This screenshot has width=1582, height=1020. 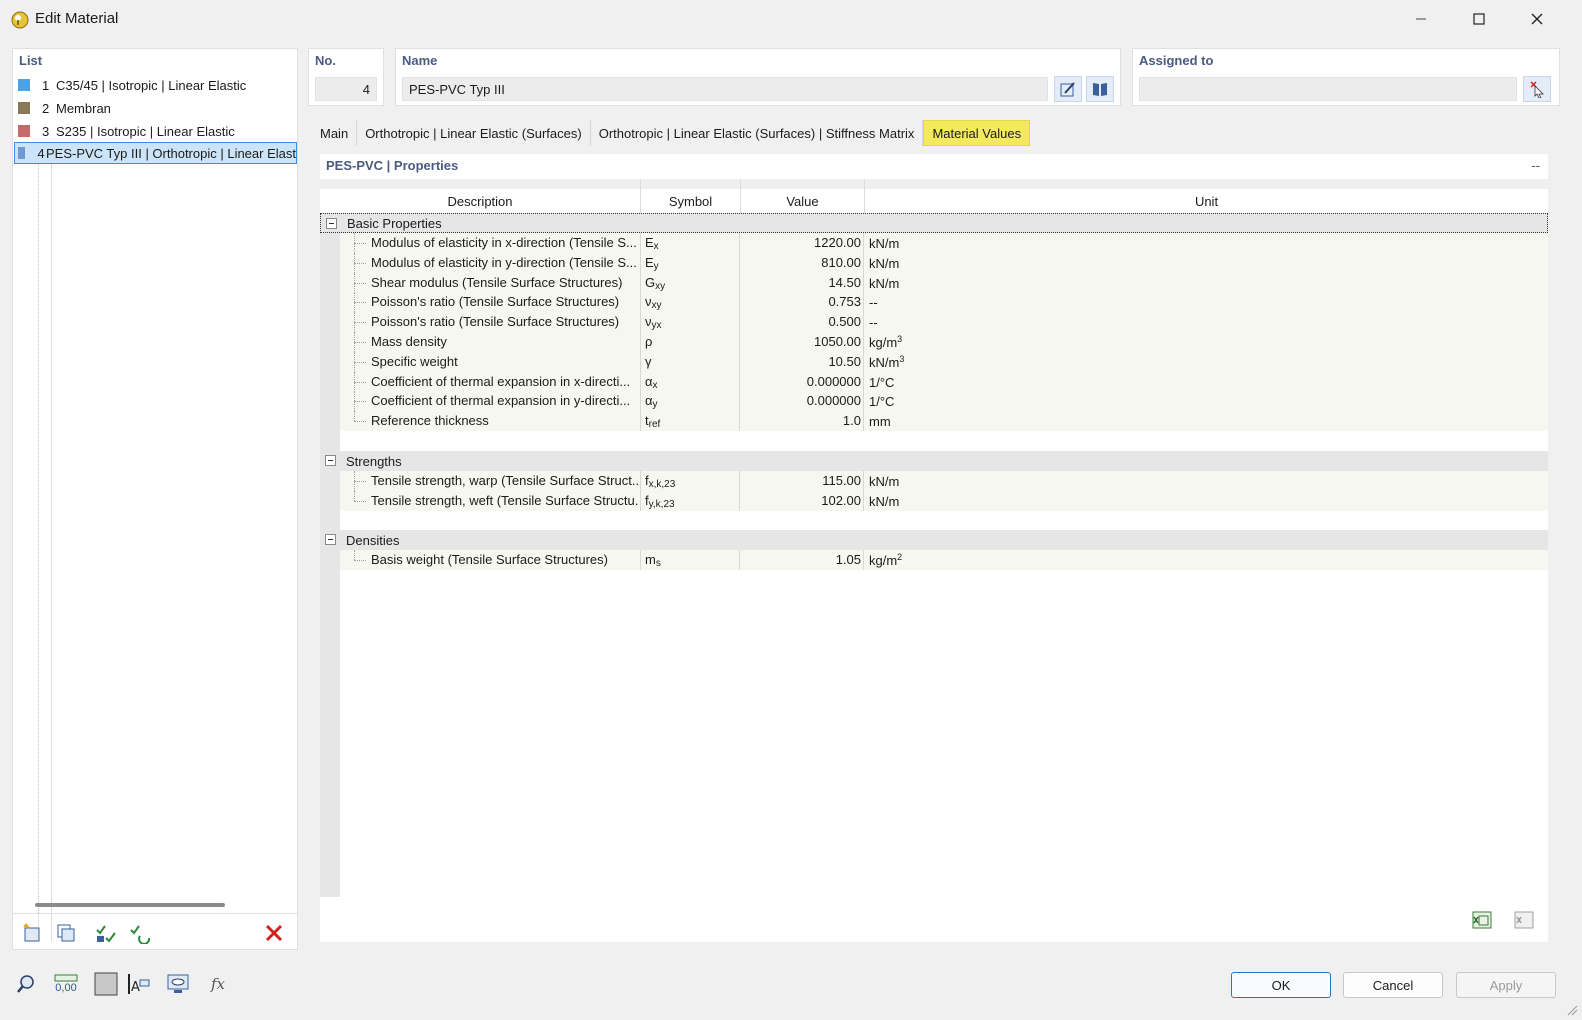 What do you see at coordinates (1482, 920) in the screenshot?
I see `export-excel-button` at bounding box center [1482, 920].